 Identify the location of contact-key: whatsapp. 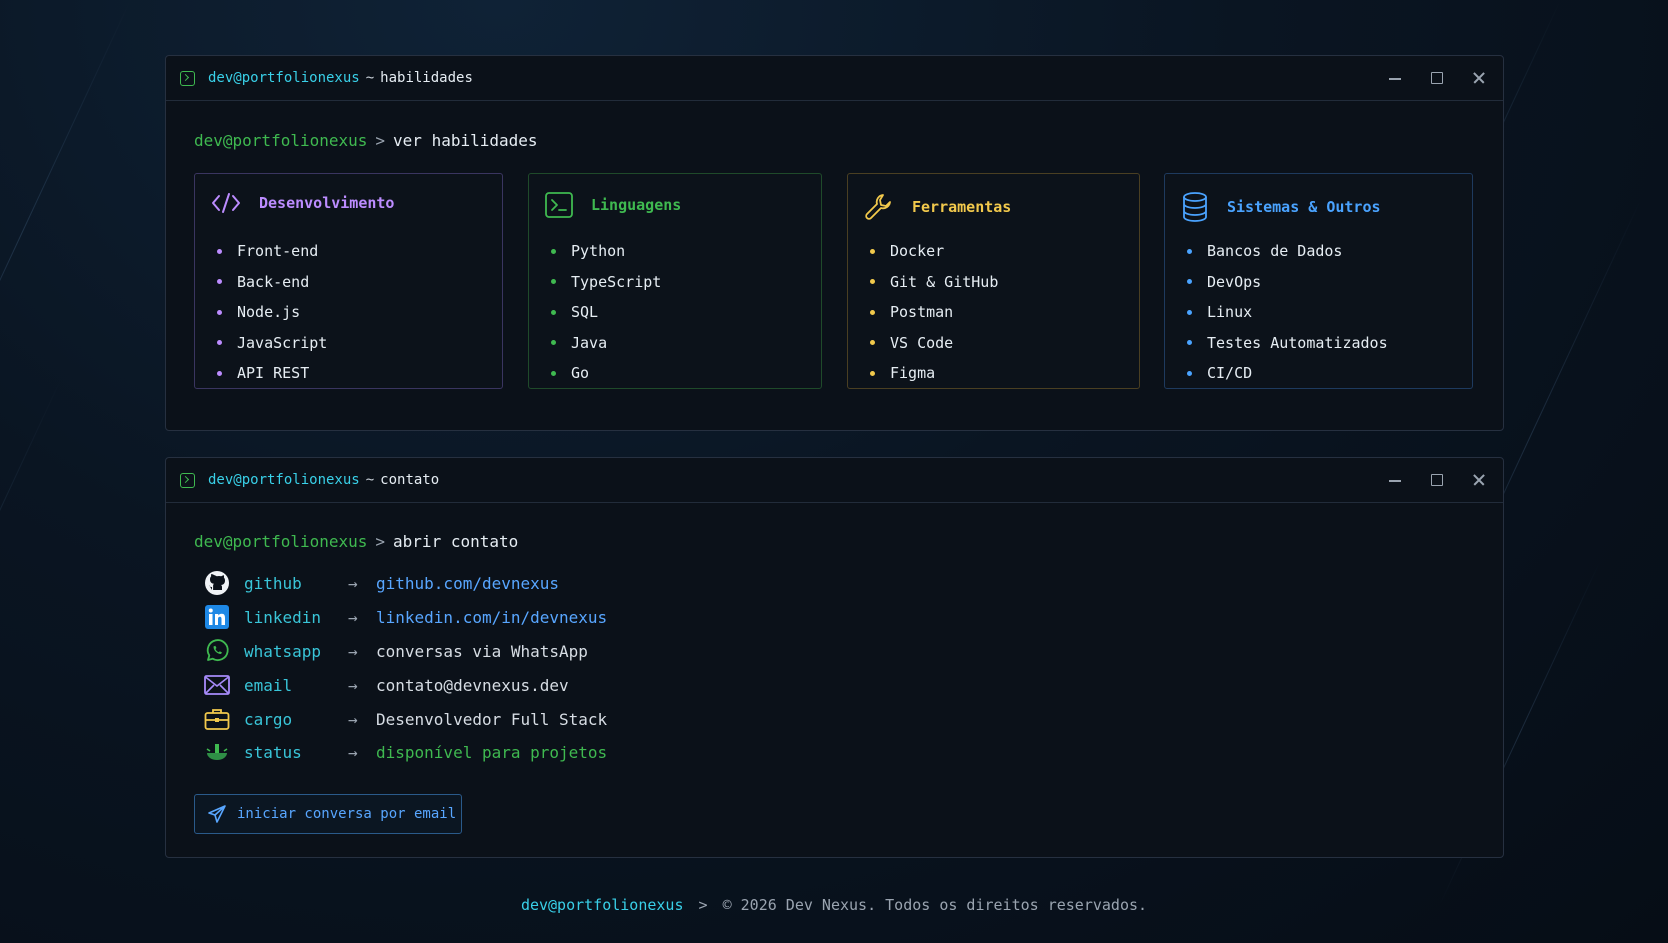
(283, 651).